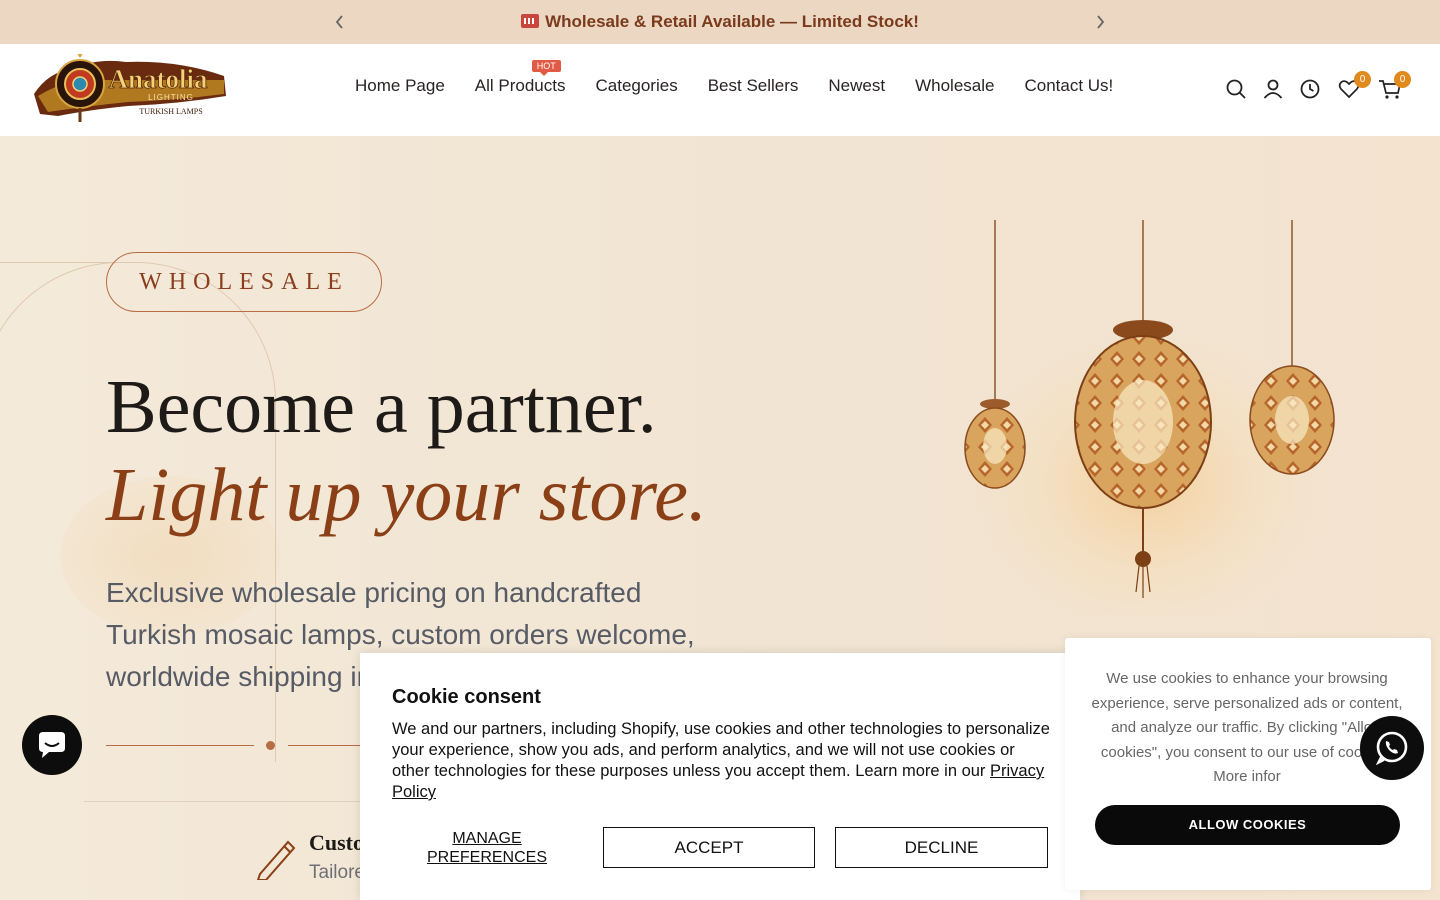 This screenshot has width=1440, height=900. I want to click on nav-item-home: Home Page, so click(400, 86).